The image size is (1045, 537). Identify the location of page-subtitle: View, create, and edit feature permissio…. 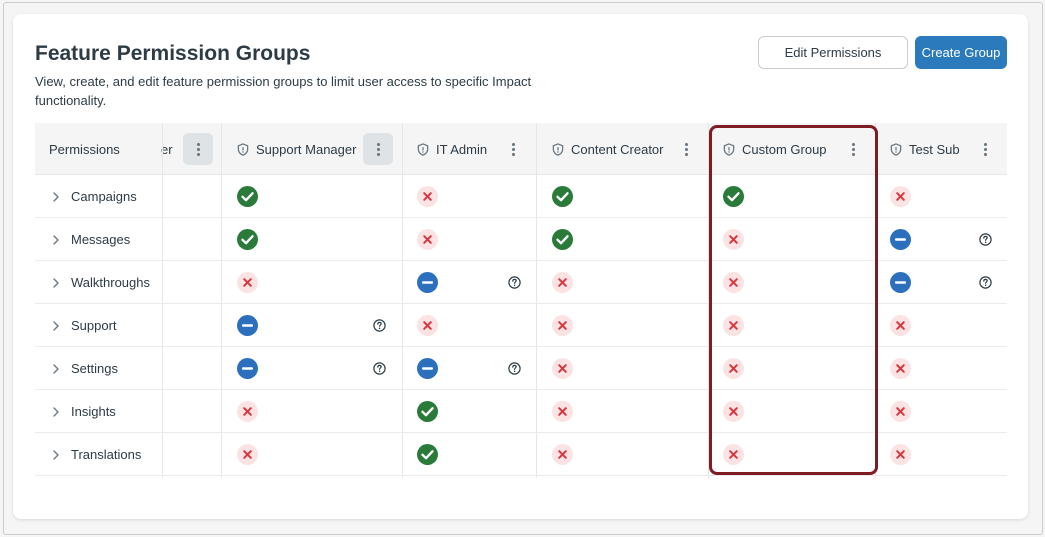
(283, 91).